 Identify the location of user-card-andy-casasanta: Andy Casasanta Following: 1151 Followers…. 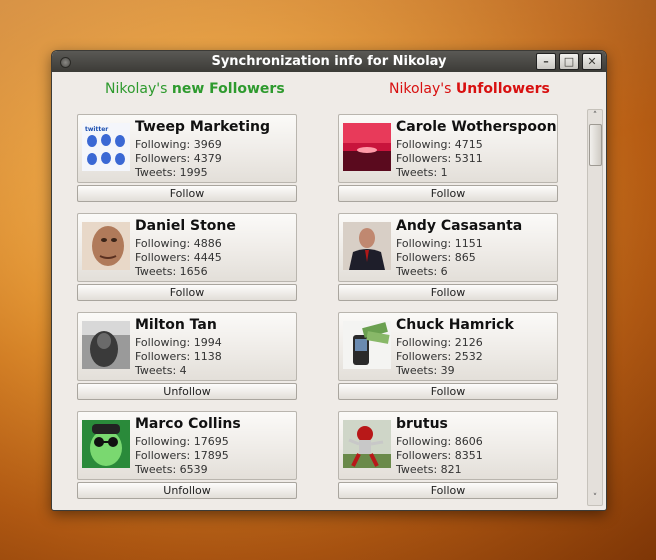
(448, 247).